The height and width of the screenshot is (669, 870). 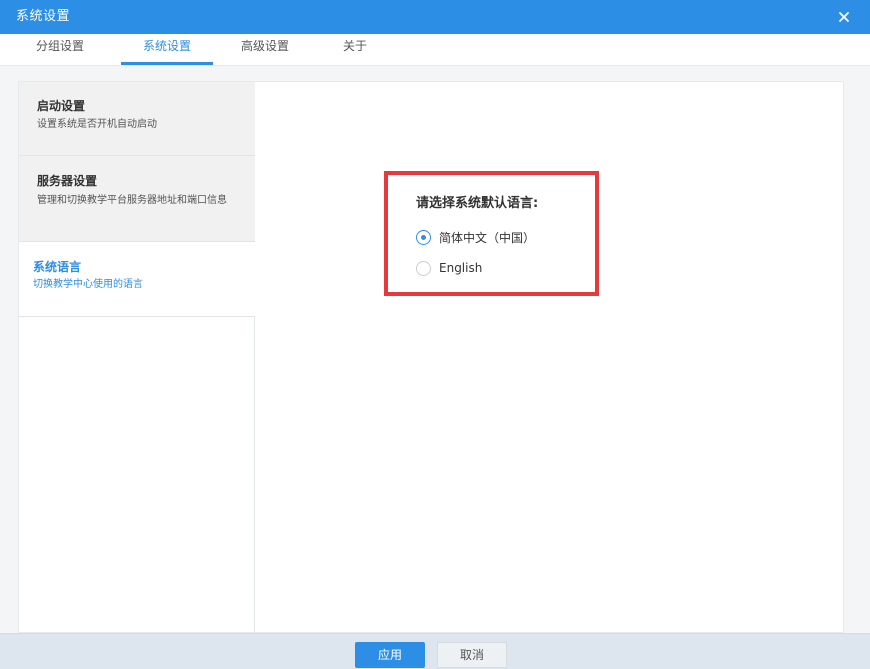 I want to click on tab-advanced-settings: 高级设置, so click(x=265, y=49).